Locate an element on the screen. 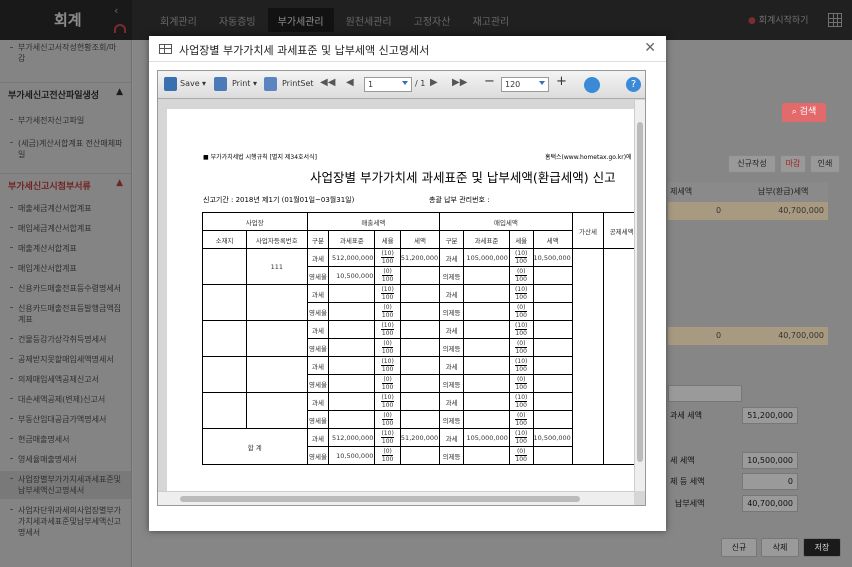 The width and height of the screenshot is (852, 567). taxable-tax-field: 51,200,000 is located at coordinates (770, 415).